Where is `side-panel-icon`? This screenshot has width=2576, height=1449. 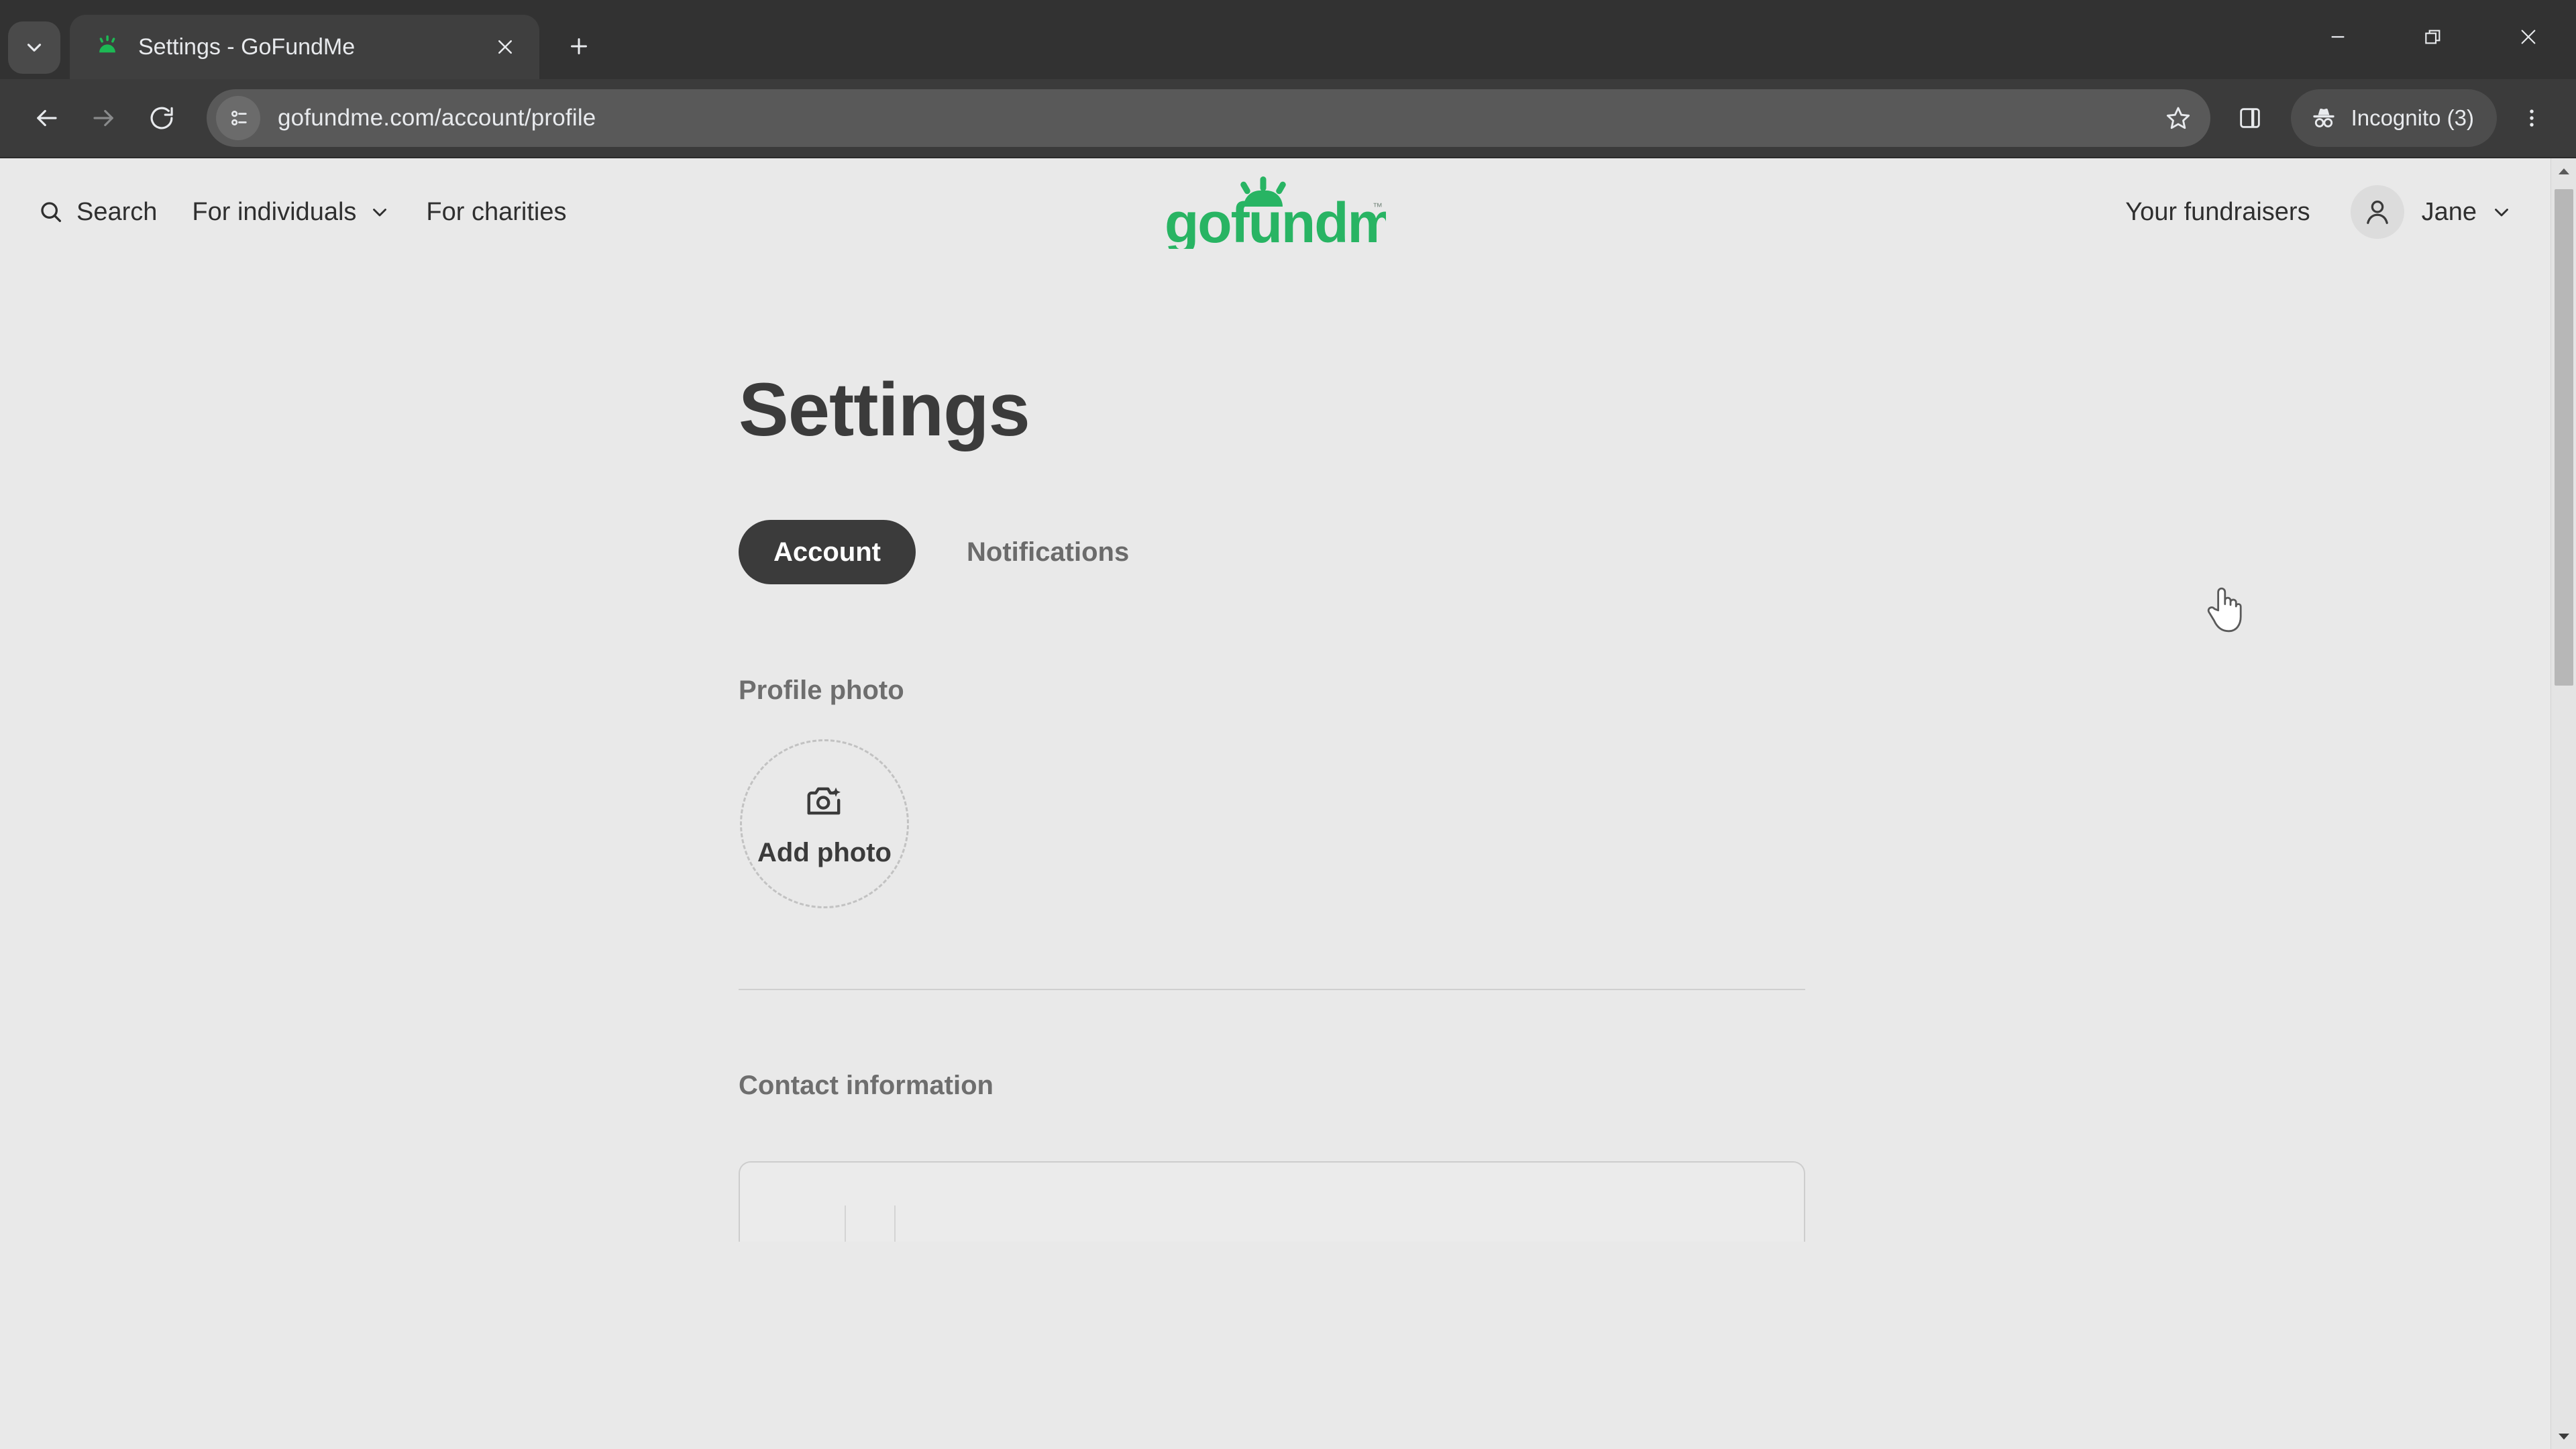 side-panel-icon is located at coordinates (2249, 118).